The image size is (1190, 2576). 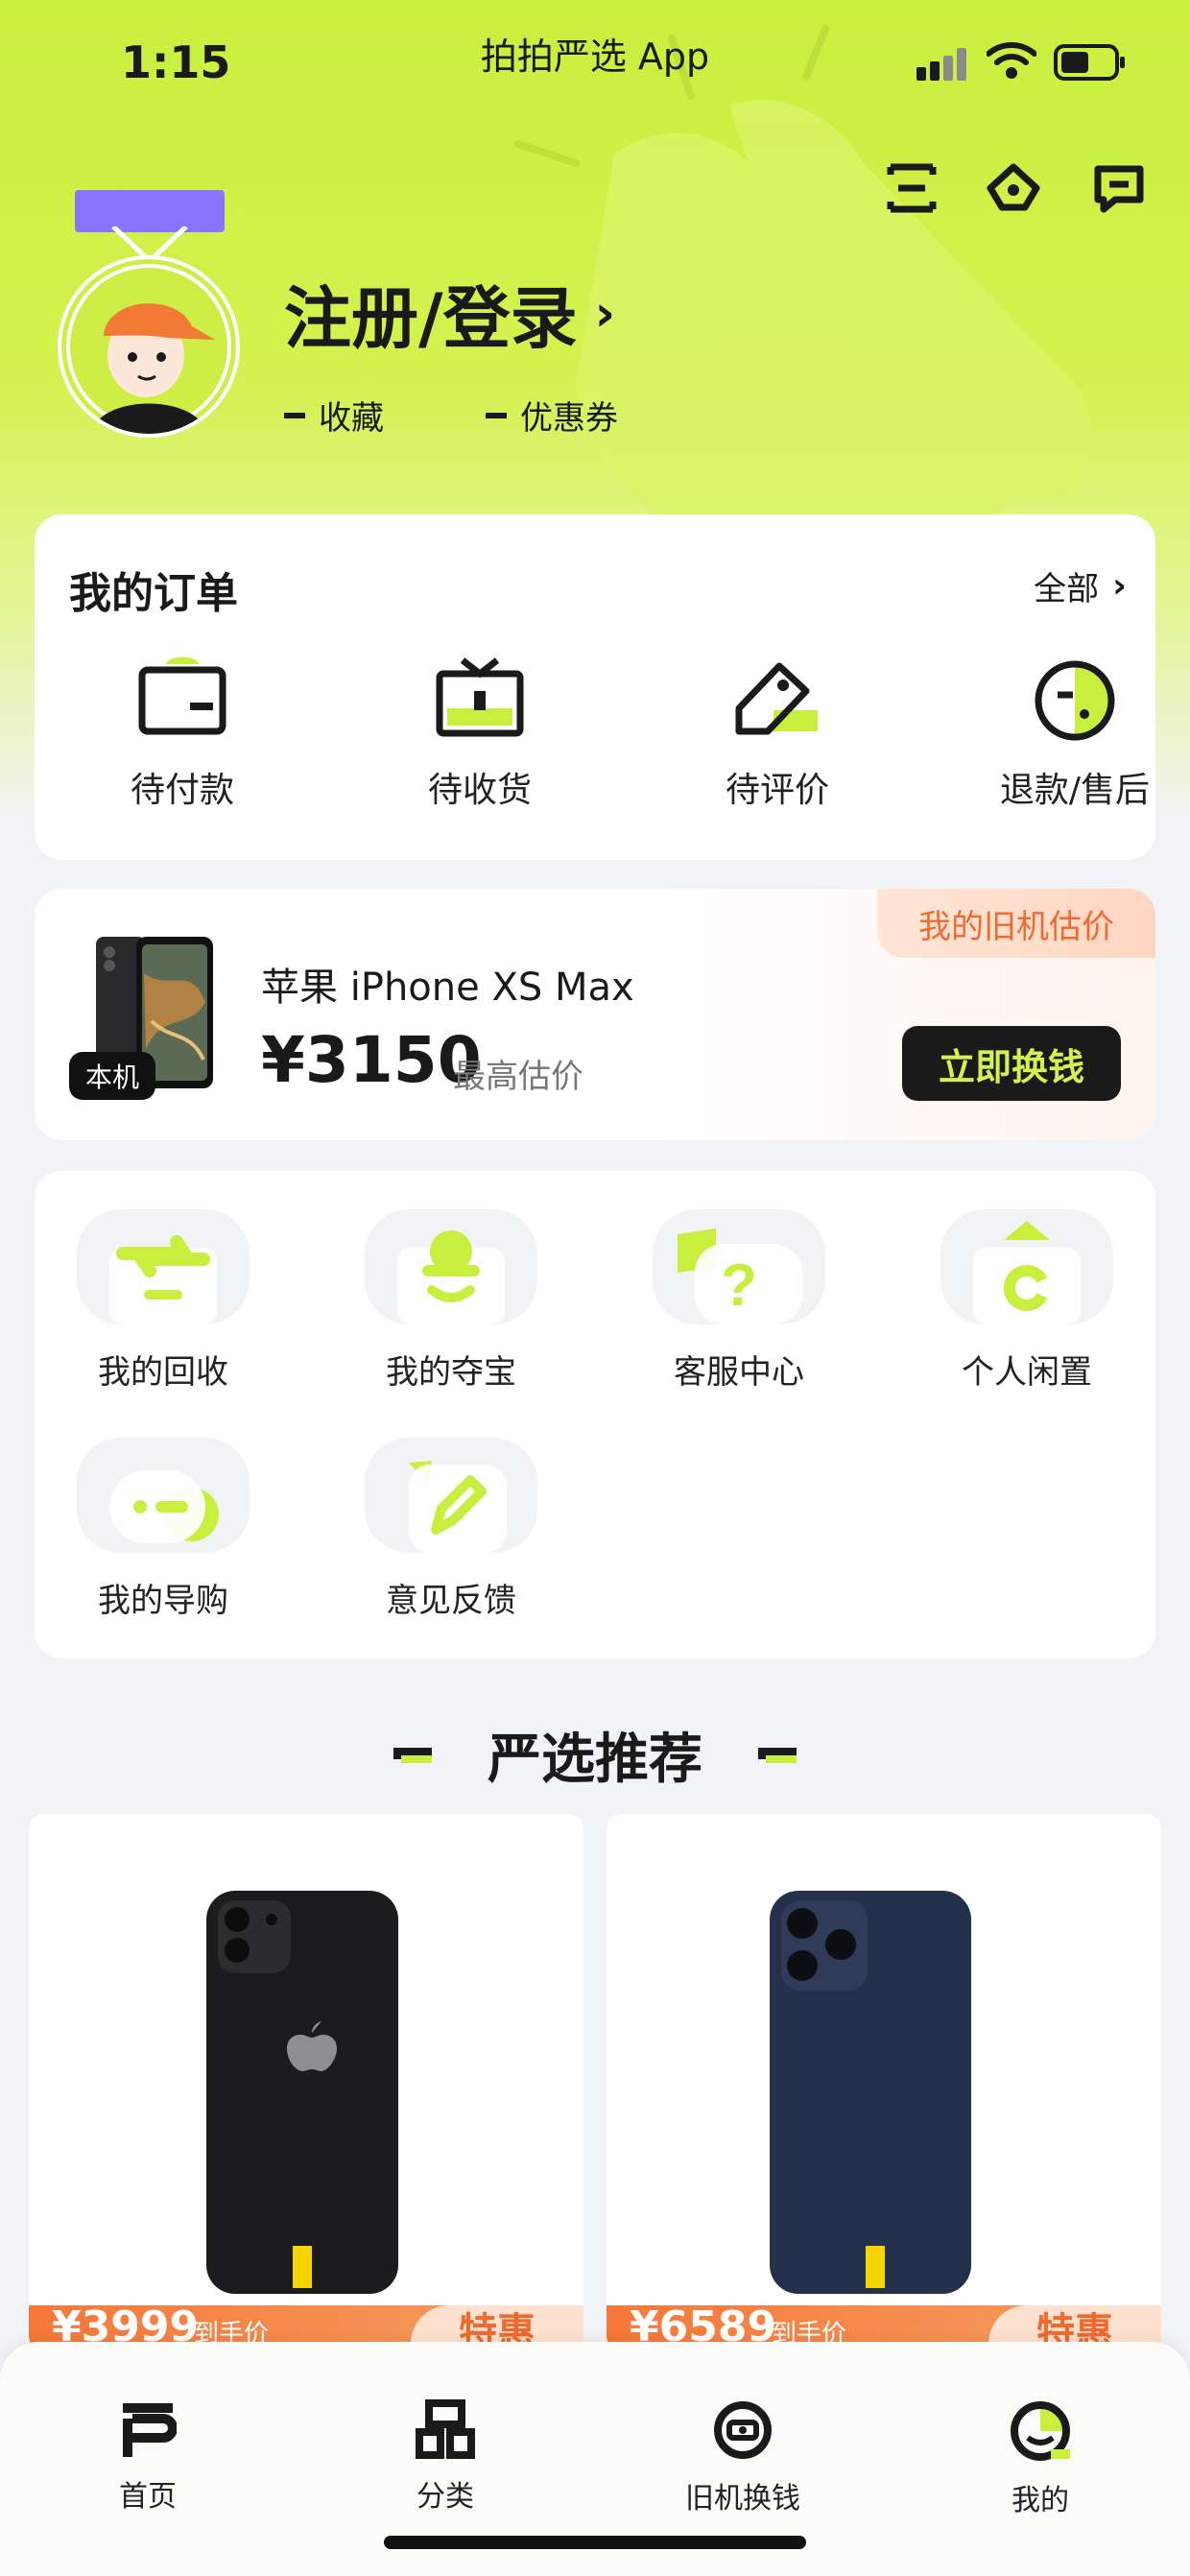 I want to click on service-guide: 我的导购, so click(x=163, y=1529).